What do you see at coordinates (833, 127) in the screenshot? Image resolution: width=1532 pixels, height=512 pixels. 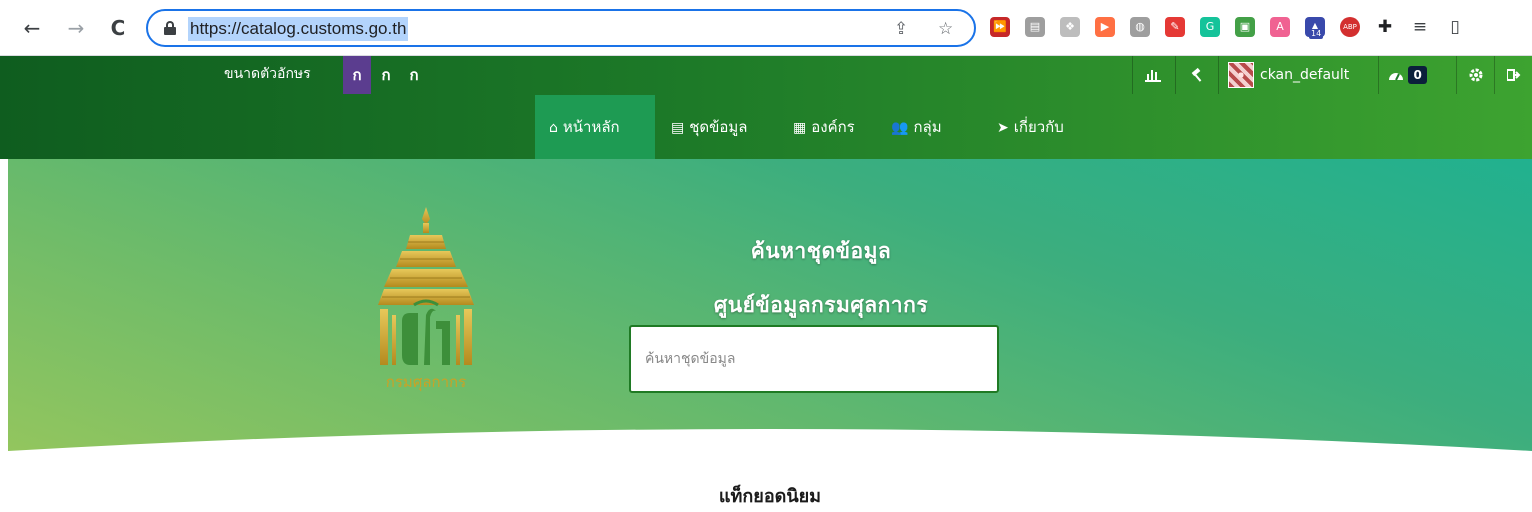 I see `nav-label: องค์กร` at bounding box center [833, 127].